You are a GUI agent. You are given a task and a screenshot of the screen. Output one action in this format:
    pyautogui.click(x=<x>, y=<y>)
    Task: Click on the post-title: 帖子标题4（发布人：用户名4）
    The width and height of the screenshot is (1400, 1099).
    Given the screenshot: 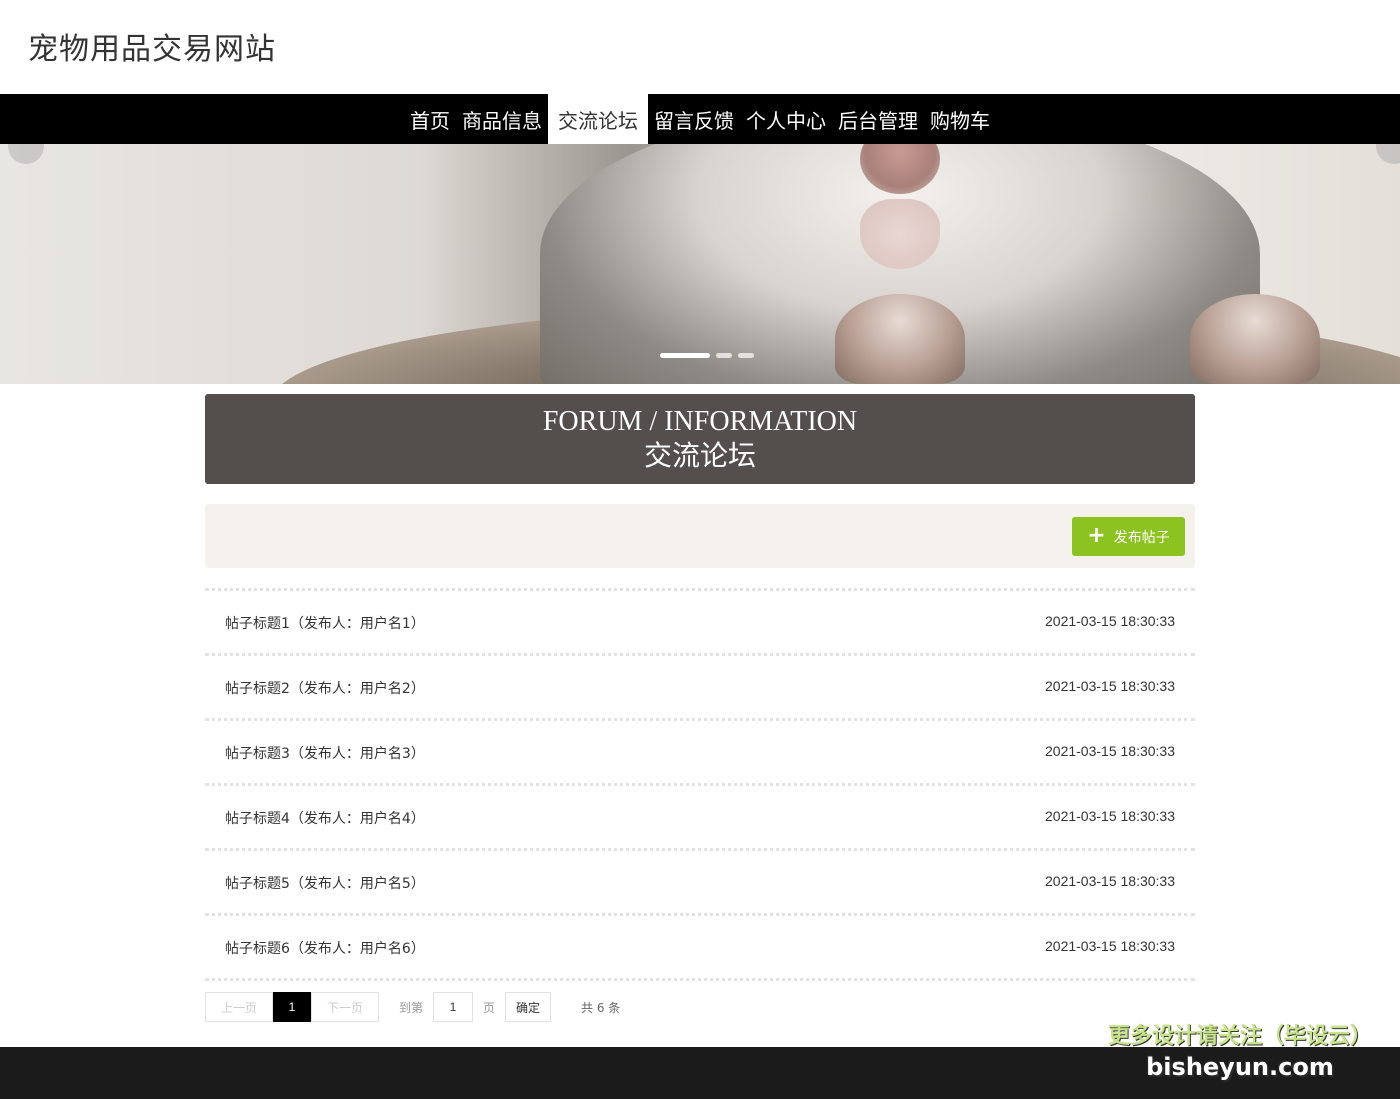 What is the action you would take?
    pyautogui.click(x=325, y=818)
    